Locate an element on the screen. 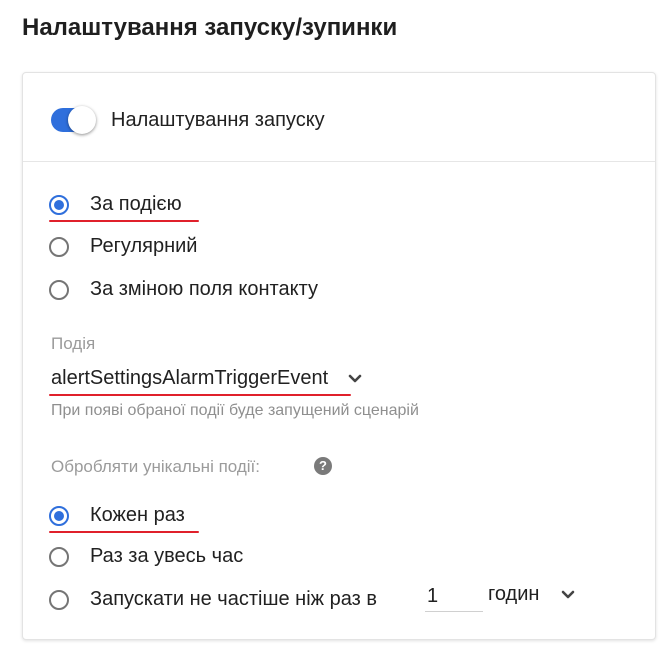  radio-not-more-often: Запускати не частіше ніж раз в is located at coordinates (213, 599).